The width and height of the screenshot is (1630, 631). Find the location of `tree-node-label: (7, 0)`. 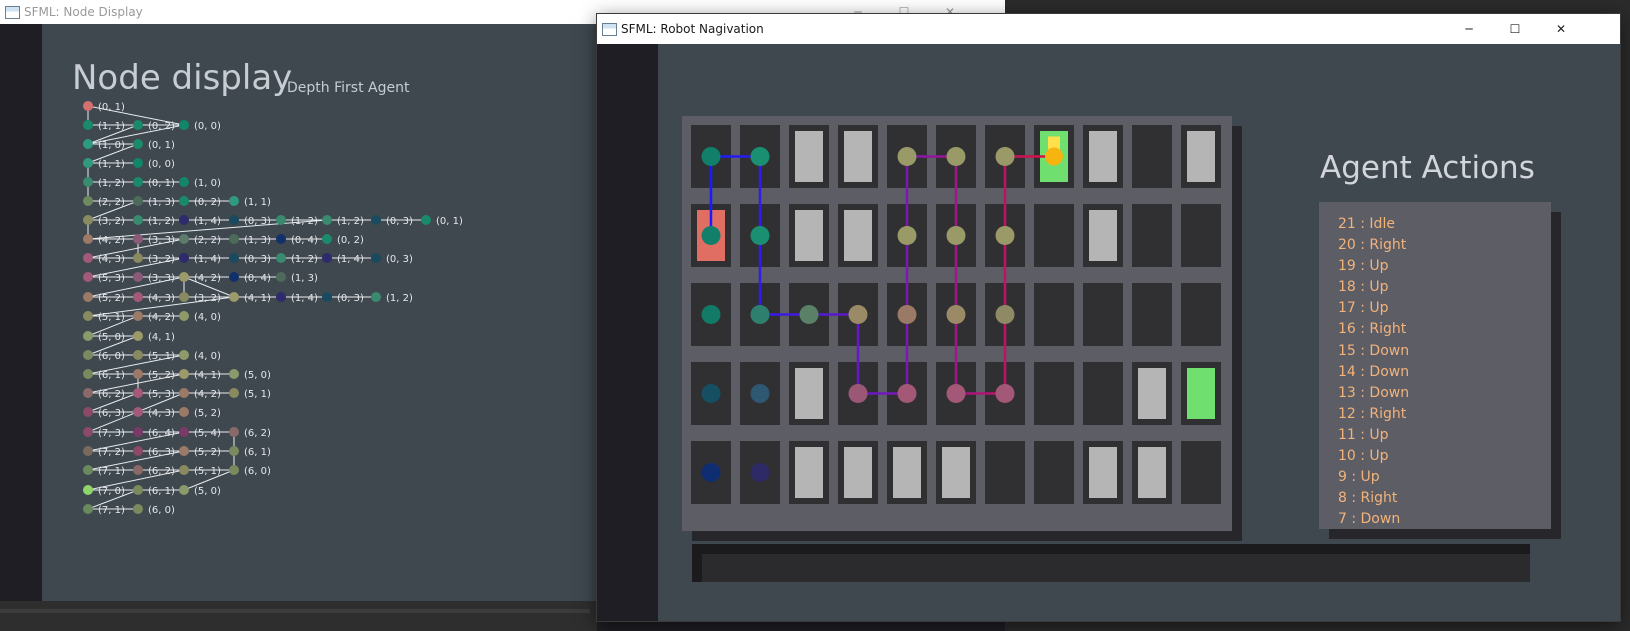

tree-node-label: (7, 0) is located at coordinates (111, 491).